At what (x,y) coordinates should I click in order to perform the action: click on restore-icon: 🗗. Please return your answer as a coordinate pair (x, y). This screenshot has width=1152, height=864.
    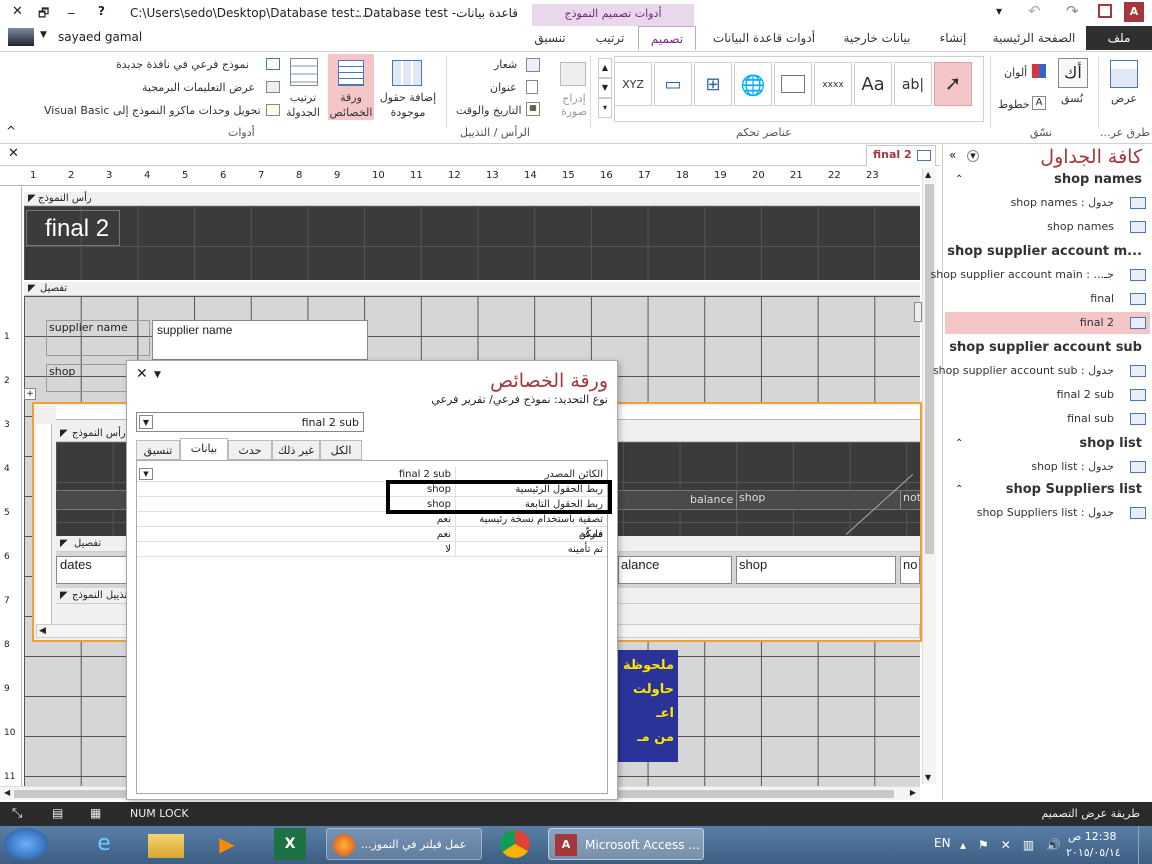
    Looking at the image, I should click on (43, 14).